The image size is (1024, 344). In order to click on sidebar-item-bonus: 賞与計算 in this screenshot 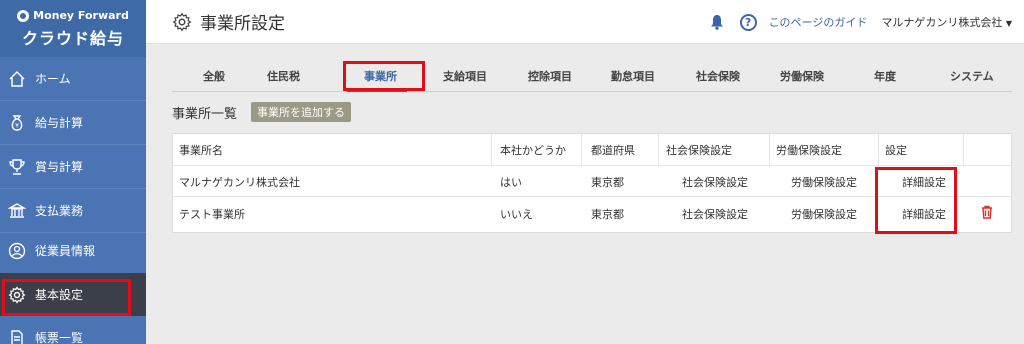, I will do `click(73, 166)`.